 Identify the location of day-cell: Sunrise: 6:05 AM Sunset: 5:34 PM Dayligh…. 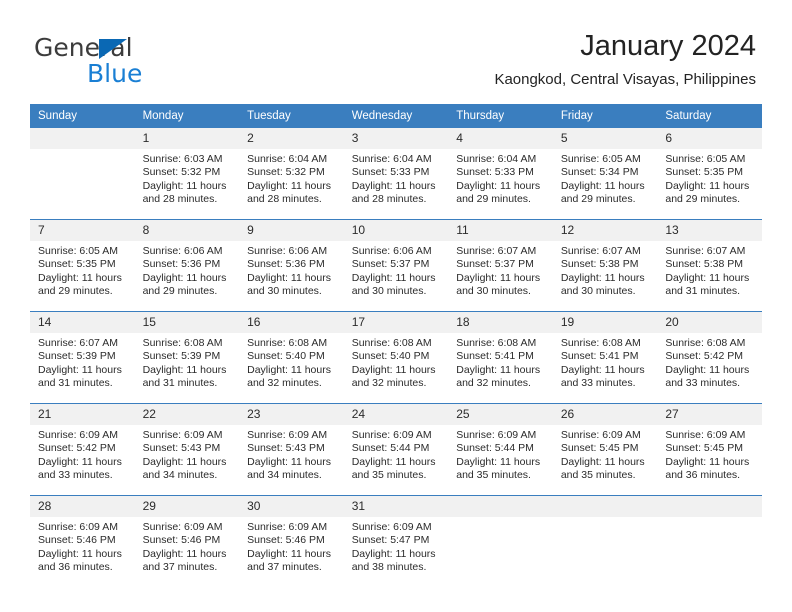
(605, 184).